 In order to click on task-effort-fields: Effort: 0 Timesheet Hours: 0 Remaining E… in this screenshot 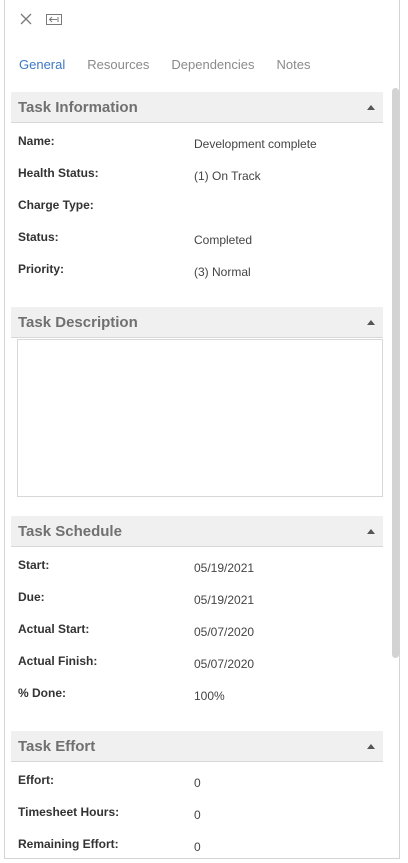, I will do `click(197, 810)`.